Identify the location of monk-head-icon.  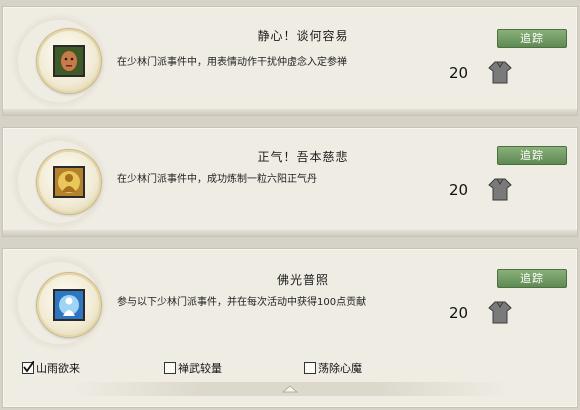
(69, 61).